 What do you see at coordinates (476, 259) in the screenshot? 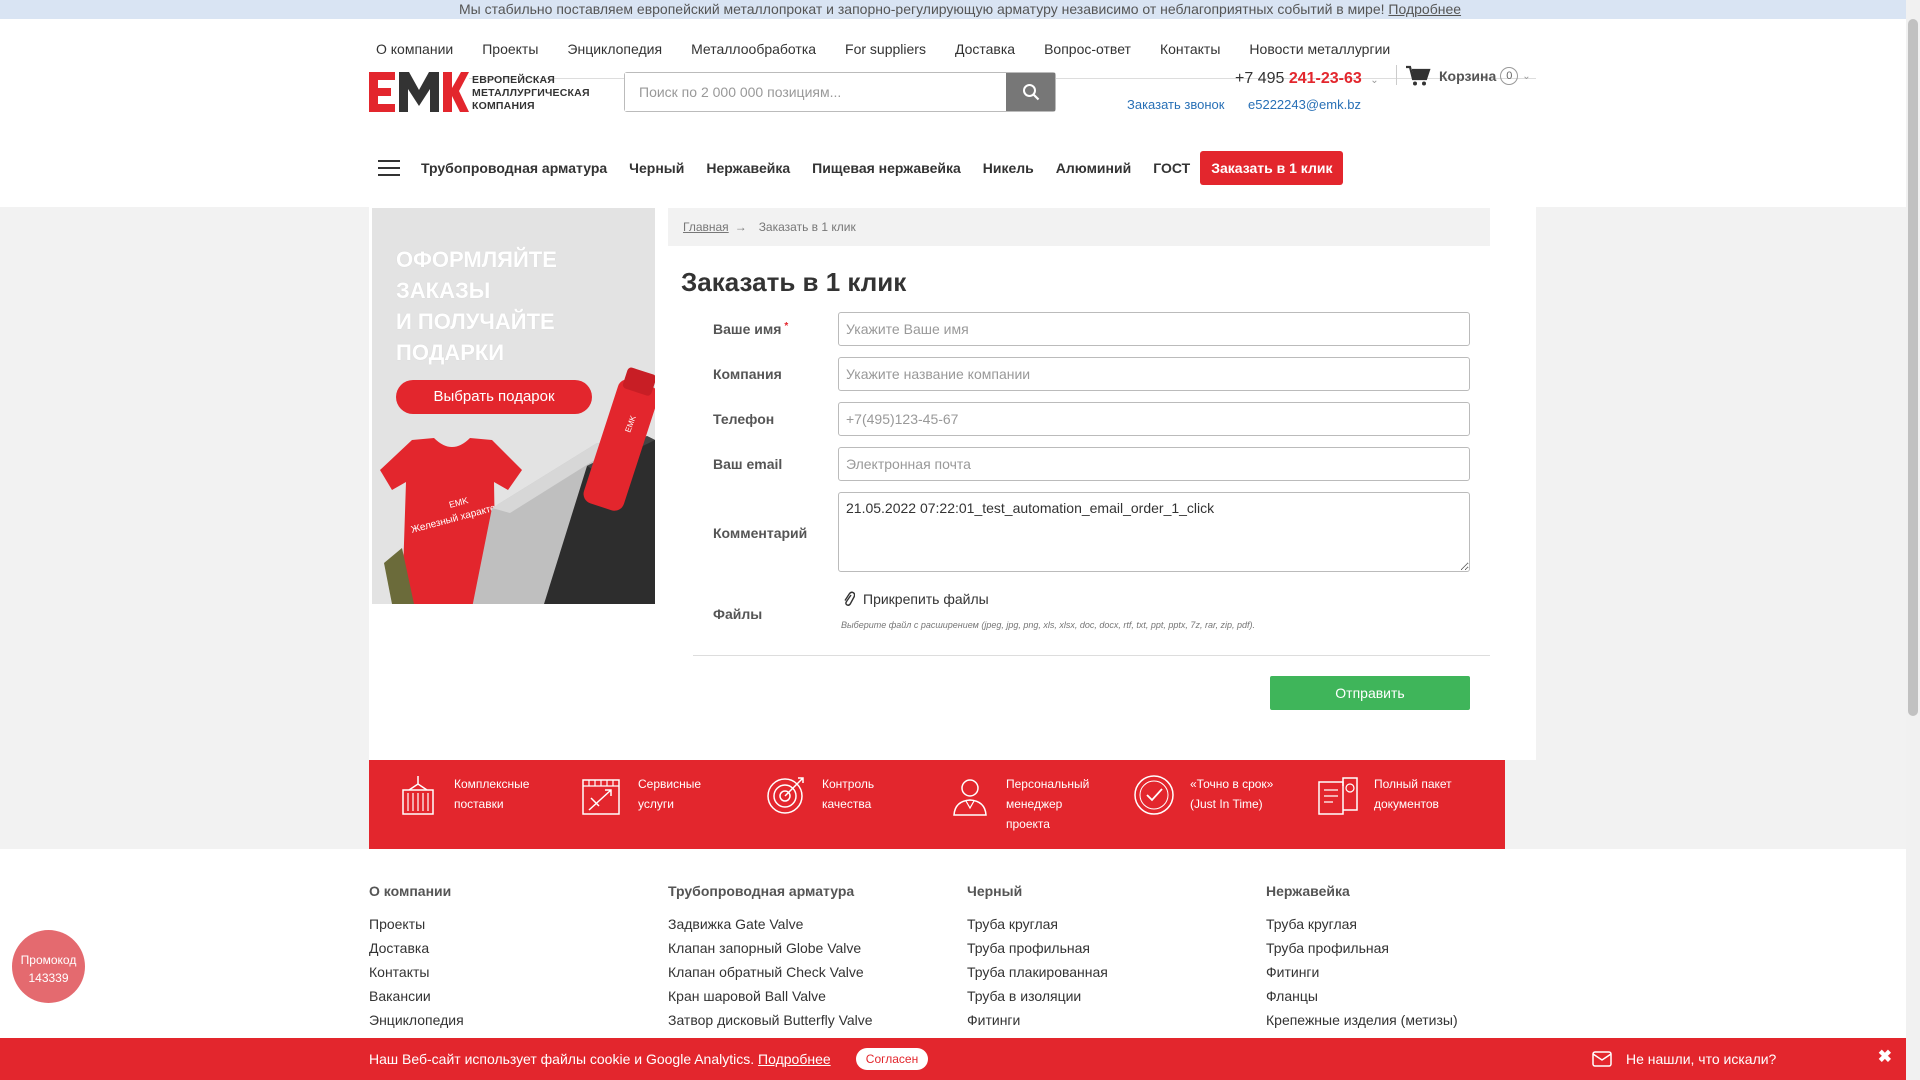
I see `promo-headline-line: ОФОРМЛЯЙТЕ` at bounding box center [476, 259].